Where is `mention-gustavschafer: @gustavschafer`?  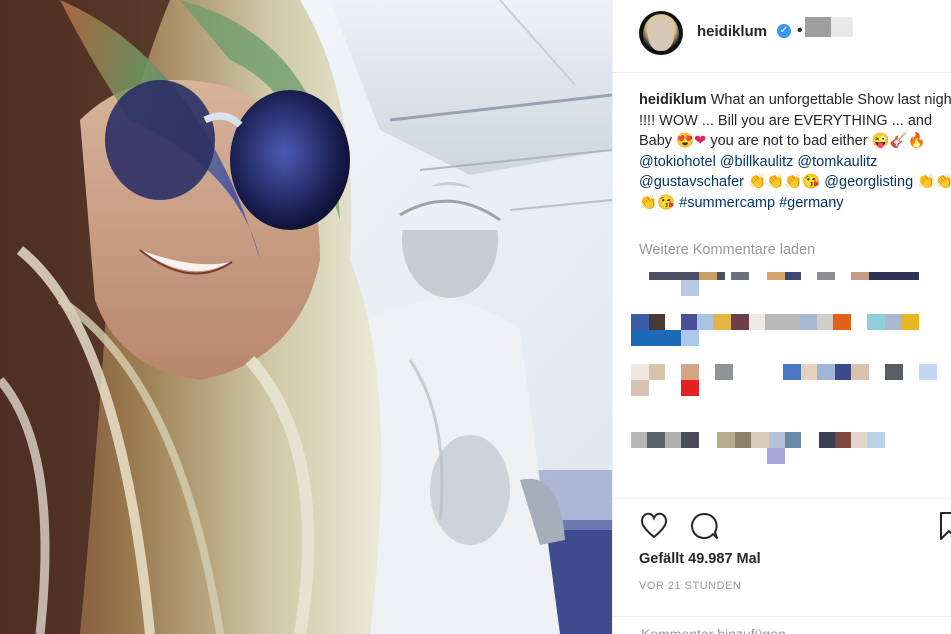
mention-gustavschafer: @gustavschafer is located at coordinates (691, 182).